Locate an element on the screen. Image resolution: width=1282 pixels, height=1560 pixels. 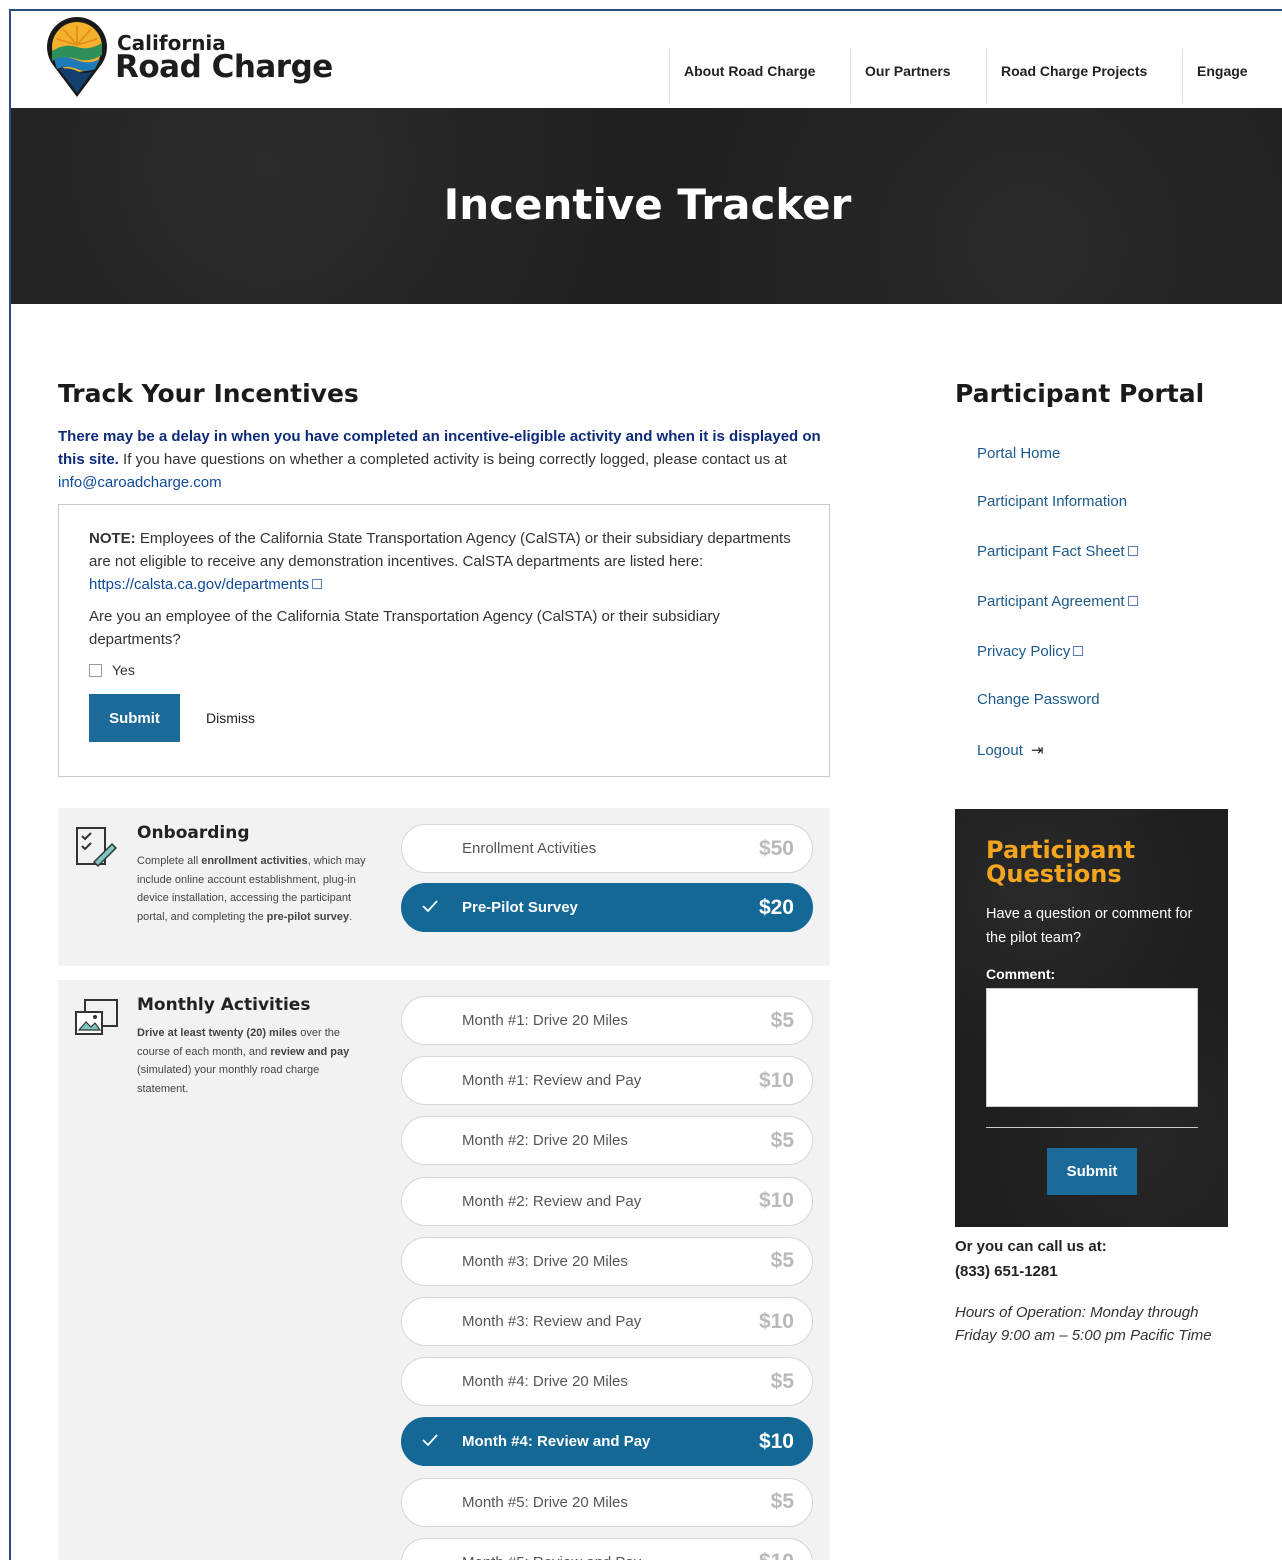
portal-link-label: Change Password is located at coordinates (1038, 699).